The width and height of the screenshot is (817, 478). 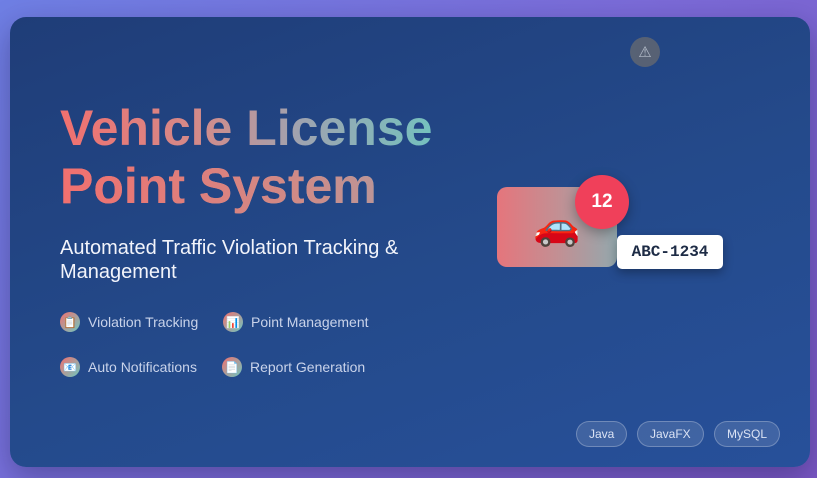 What do you see at coordinates (670, 252) in the screenshot?
I see `license-plate: ABC-1234` at bounding box center [670, 252].